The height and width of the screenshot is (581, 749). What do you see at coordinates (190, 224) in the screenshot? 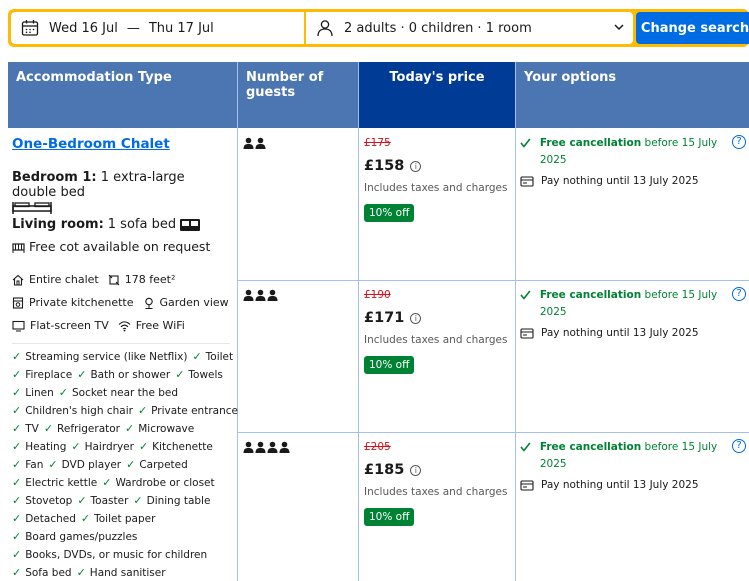
I see `sofa-bed-icon` at bounding box center [190, 224].